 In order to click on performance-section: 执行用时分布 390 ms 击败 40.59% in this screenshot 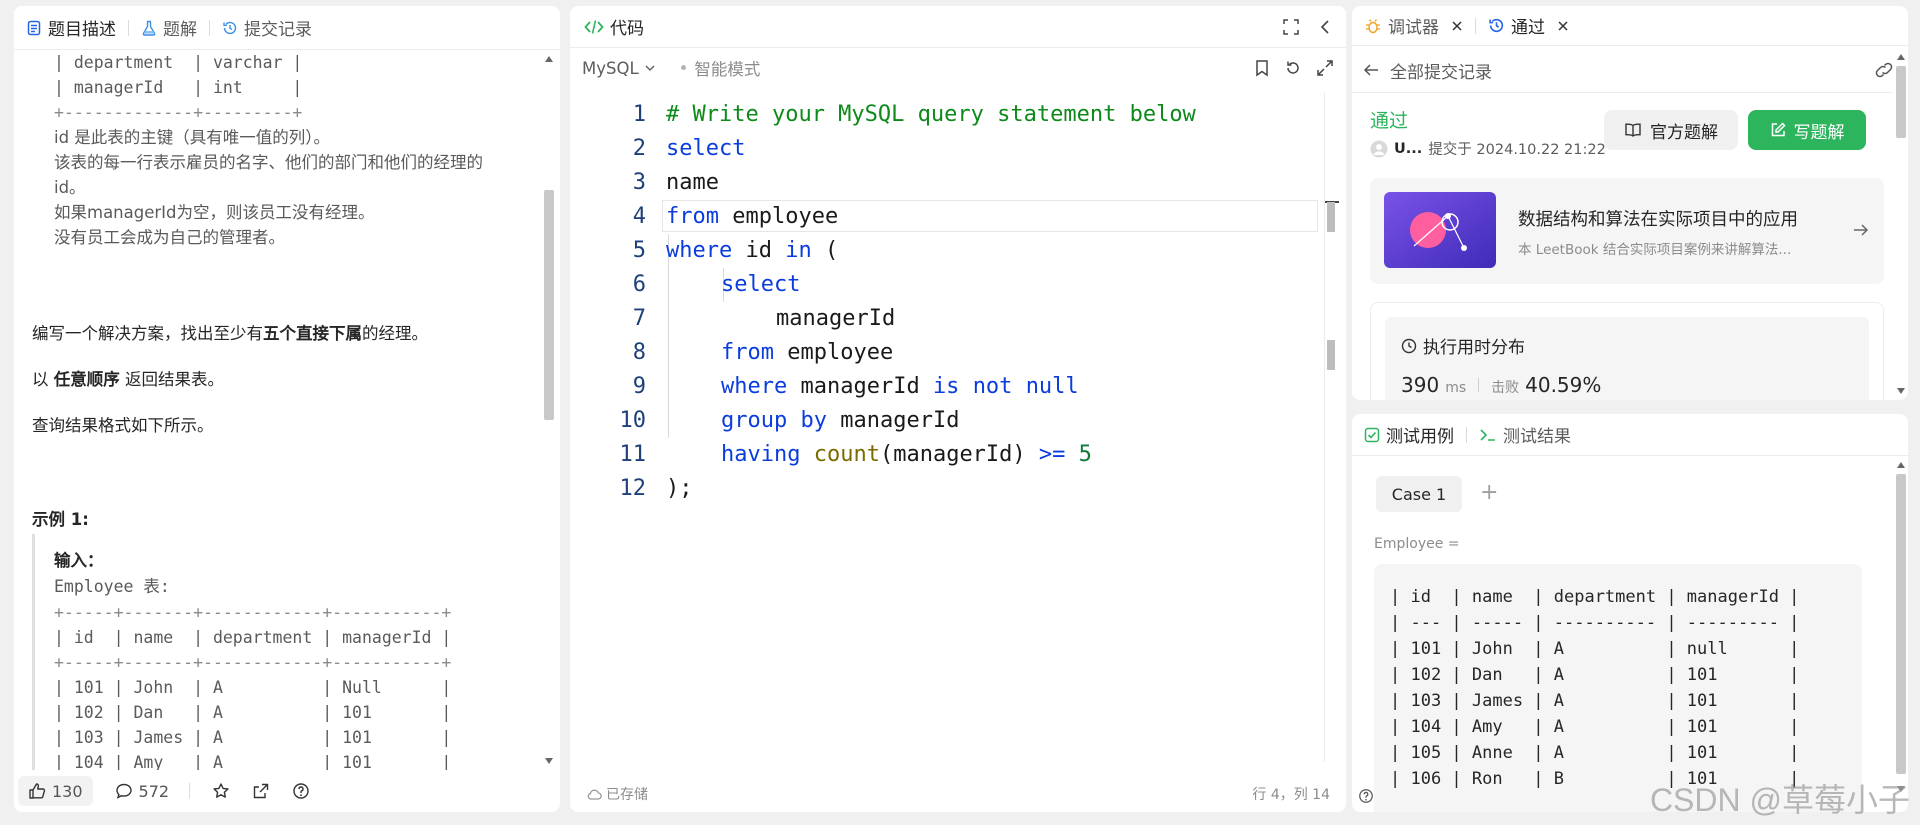, I will do `click(1627, 351)`.